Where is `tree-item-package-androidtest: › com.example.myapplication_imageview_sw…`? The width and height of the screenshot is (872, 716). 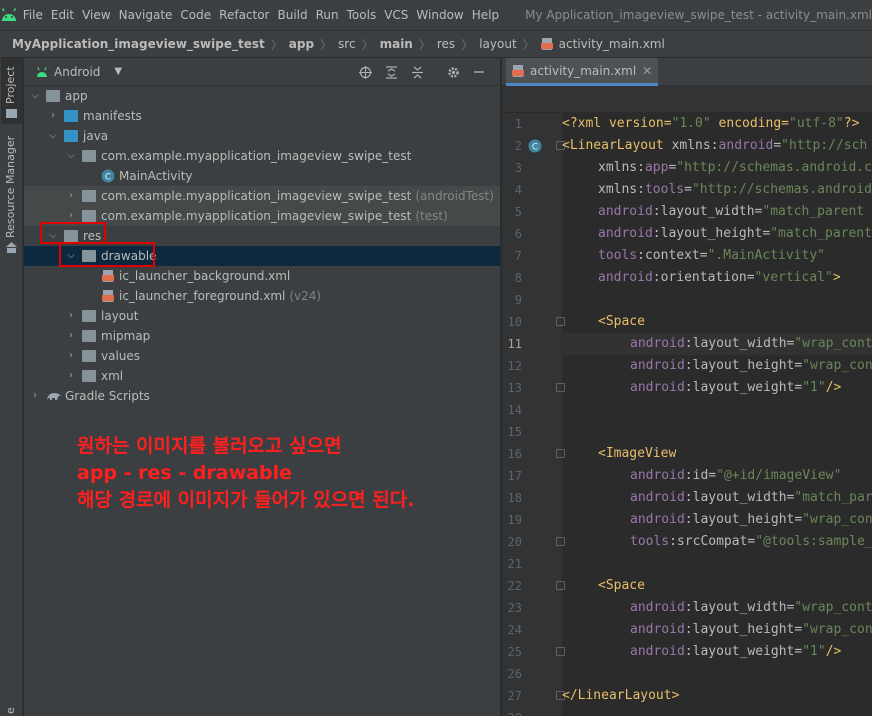
tree-item-package-androidtest: › com.example.myapplication_imageview_sw… is located at coordinates (262, 196).